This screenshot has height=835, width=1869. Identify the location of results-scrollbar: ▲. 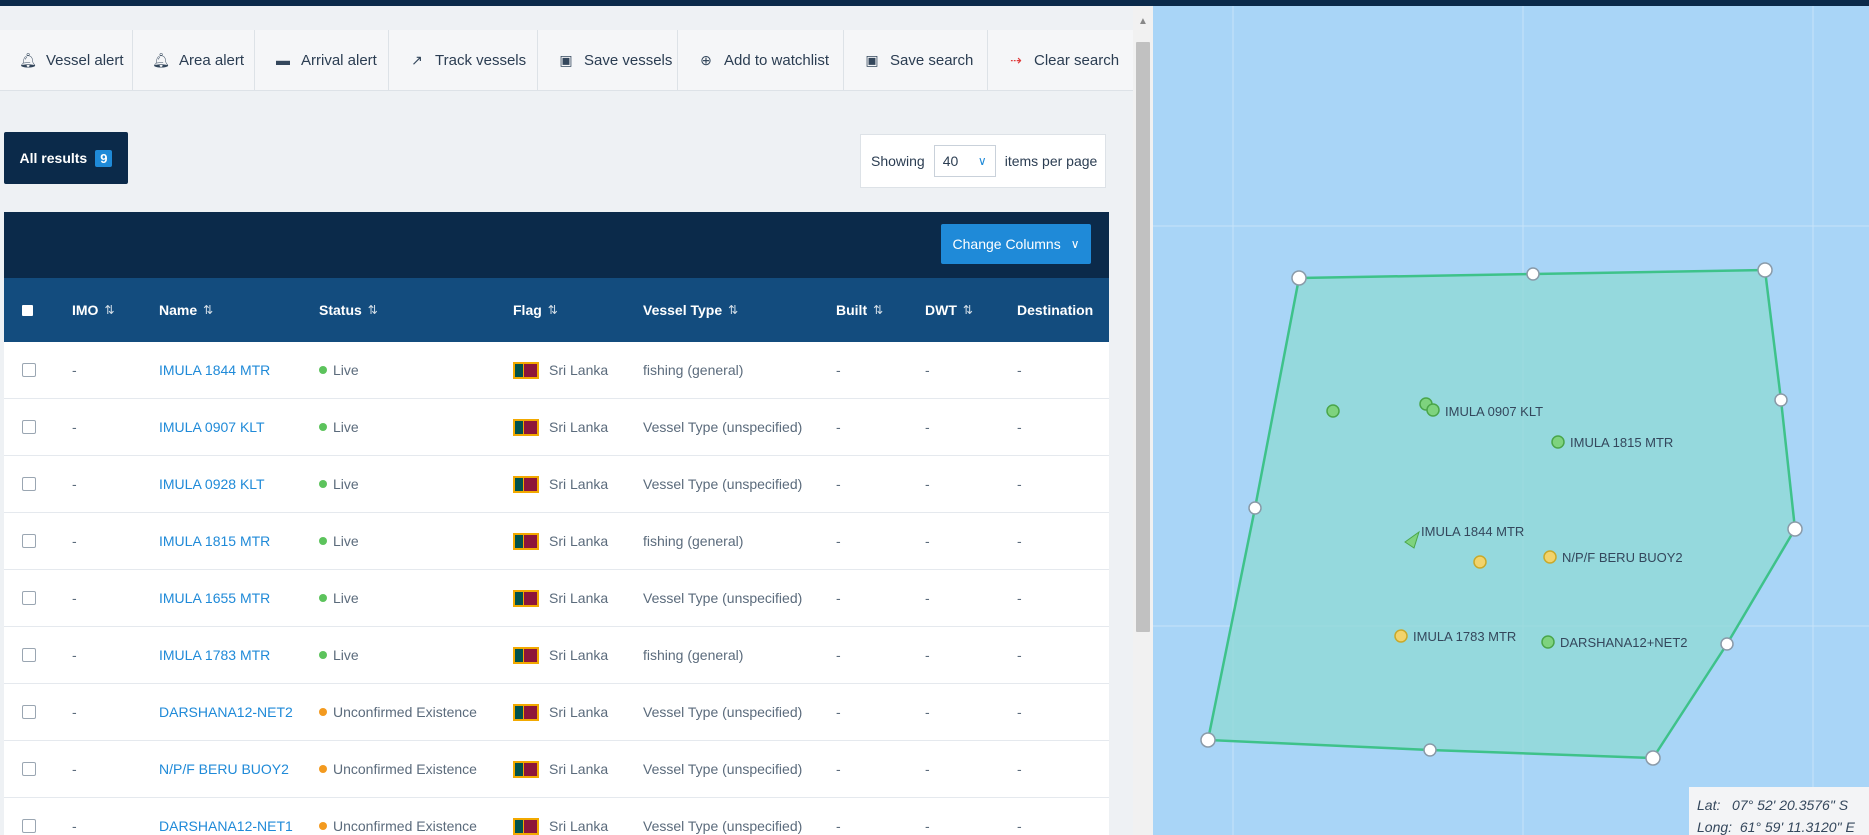
(1143, 420).